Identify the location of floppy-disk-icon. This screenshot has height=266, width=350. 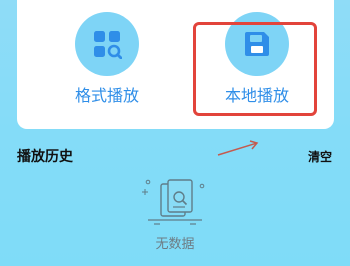
(257, 44).